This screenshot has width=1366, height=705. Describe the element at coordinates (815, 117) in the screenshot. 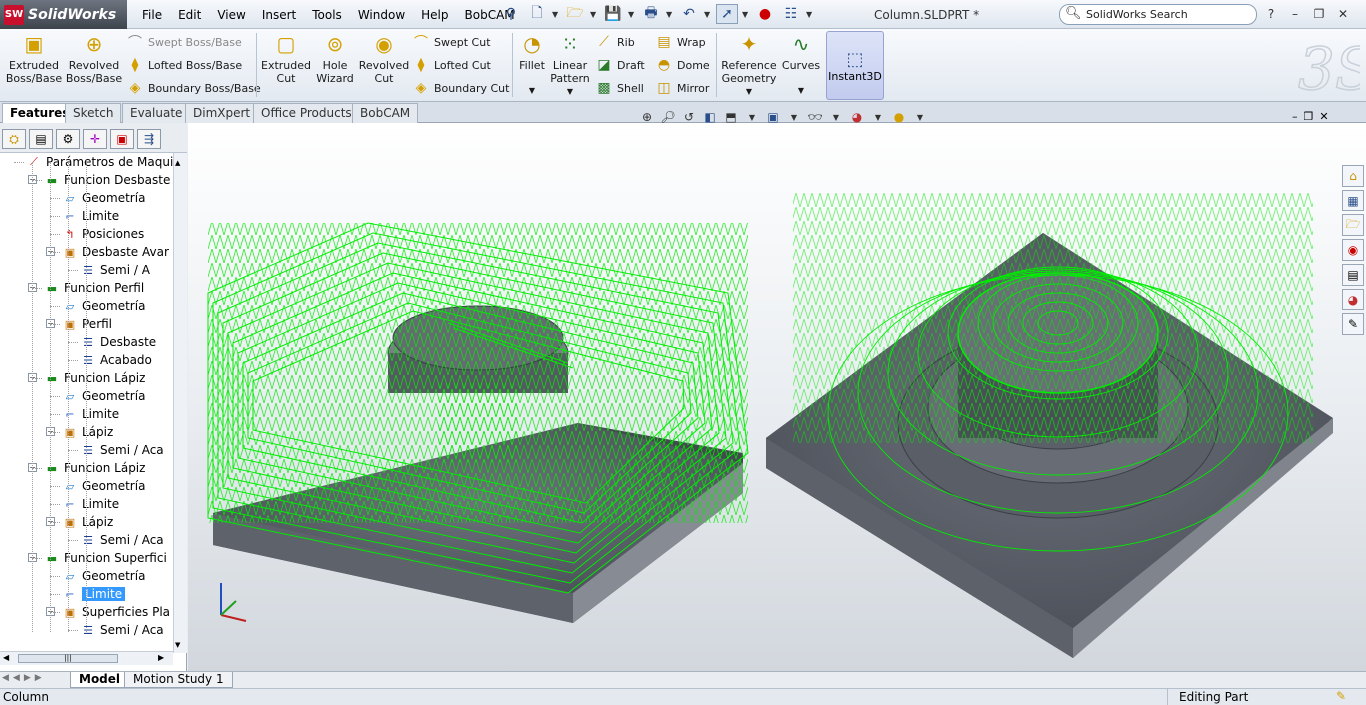

I see `hide-show-items-icon: 👓︎` at that location.